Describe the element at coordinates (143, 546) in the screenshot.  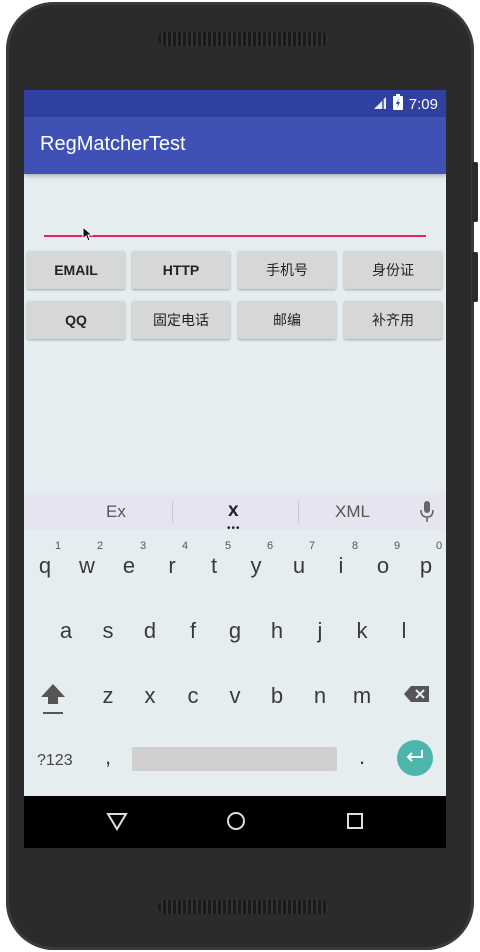
I see `key-hint: 3` at that location.